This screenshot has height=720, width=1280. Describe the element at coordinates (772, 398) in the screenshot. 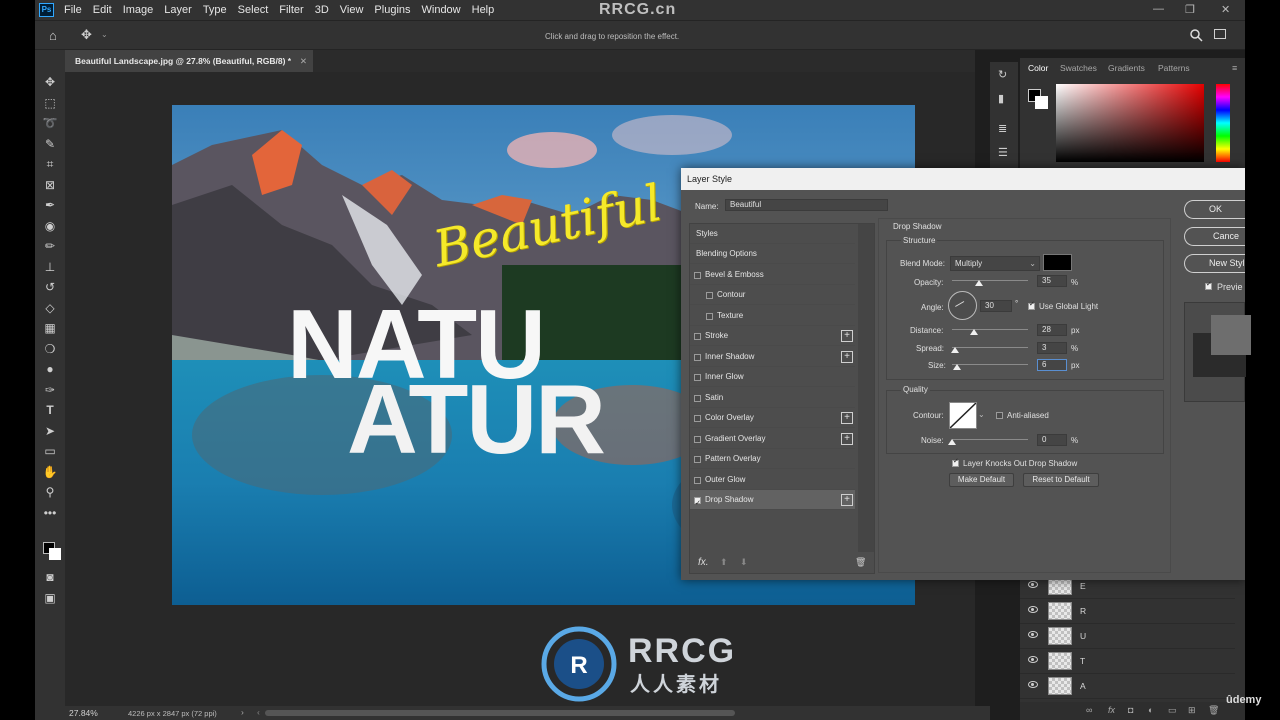

I see `style-item-satin: Satin` at that location.